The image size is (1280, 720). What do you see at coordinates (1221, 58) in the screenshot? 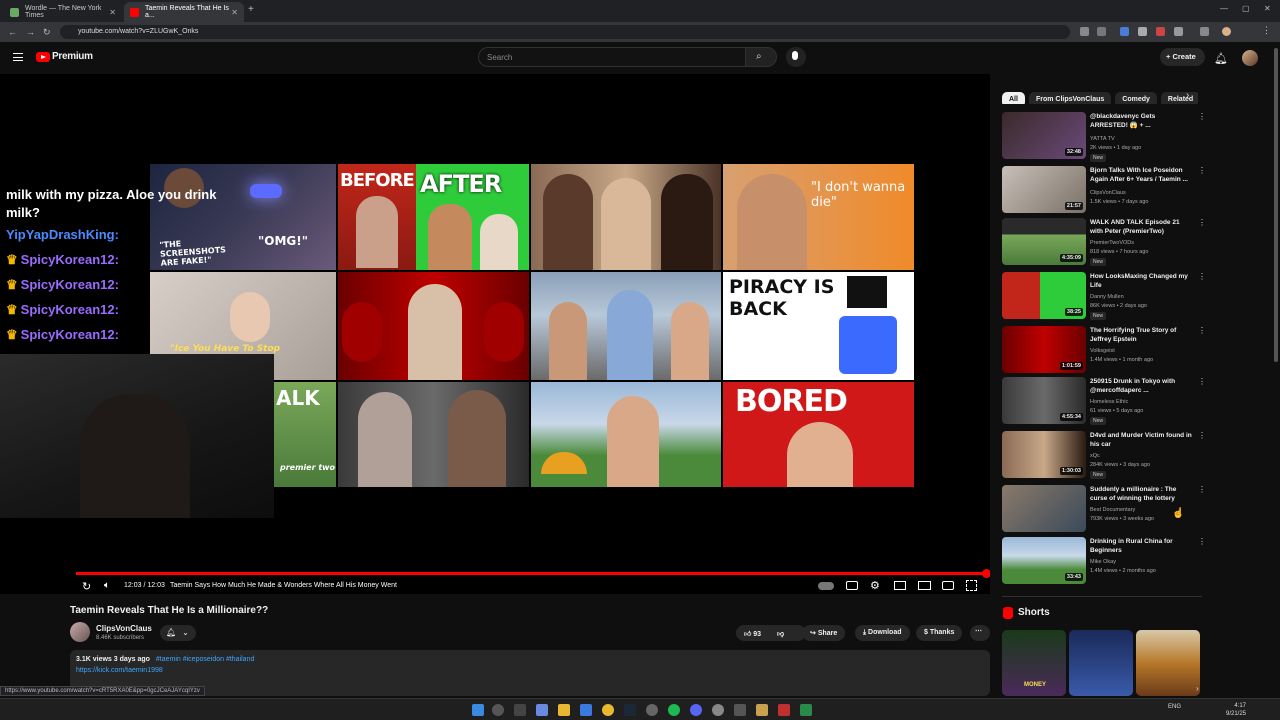
I see `notifications-bell-icon: 🔔︎` at bounding box center [1221, 58].